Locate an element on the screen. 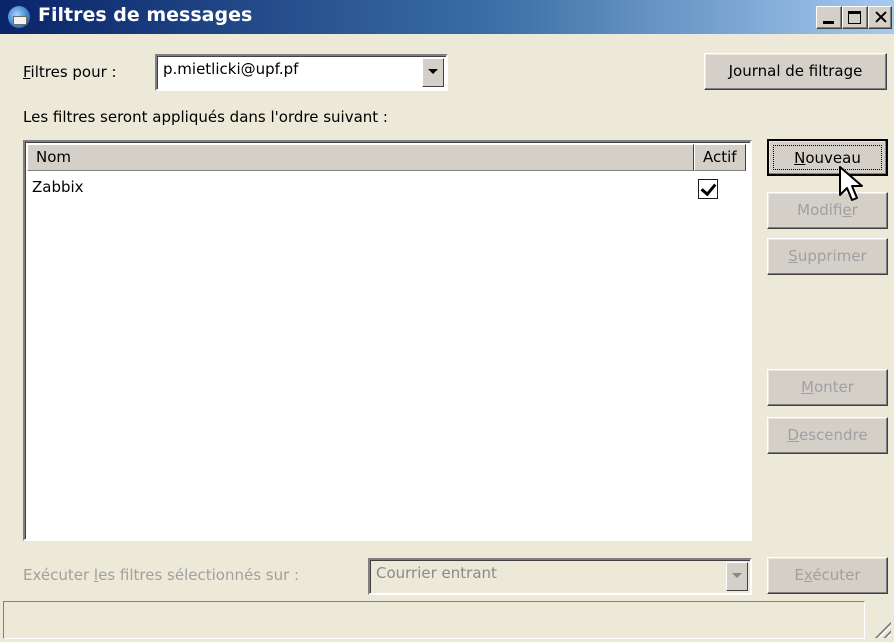  filter-active-checkbox is located at coordinates (708, 189).